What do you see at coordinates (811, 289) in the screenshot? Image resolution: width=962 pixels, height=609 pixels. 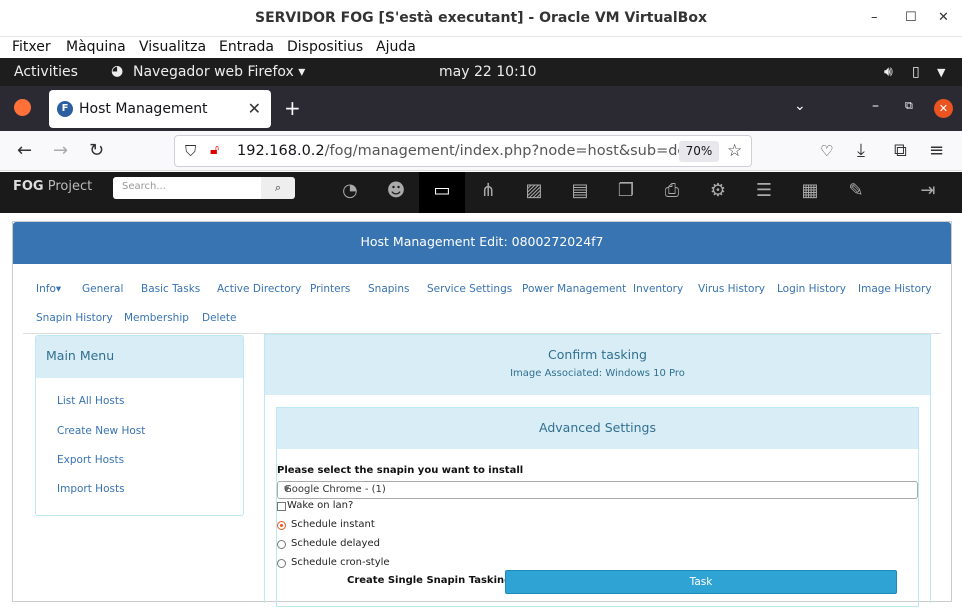 I see `tab-login-history: Login History` at bounding box center [811, 289].